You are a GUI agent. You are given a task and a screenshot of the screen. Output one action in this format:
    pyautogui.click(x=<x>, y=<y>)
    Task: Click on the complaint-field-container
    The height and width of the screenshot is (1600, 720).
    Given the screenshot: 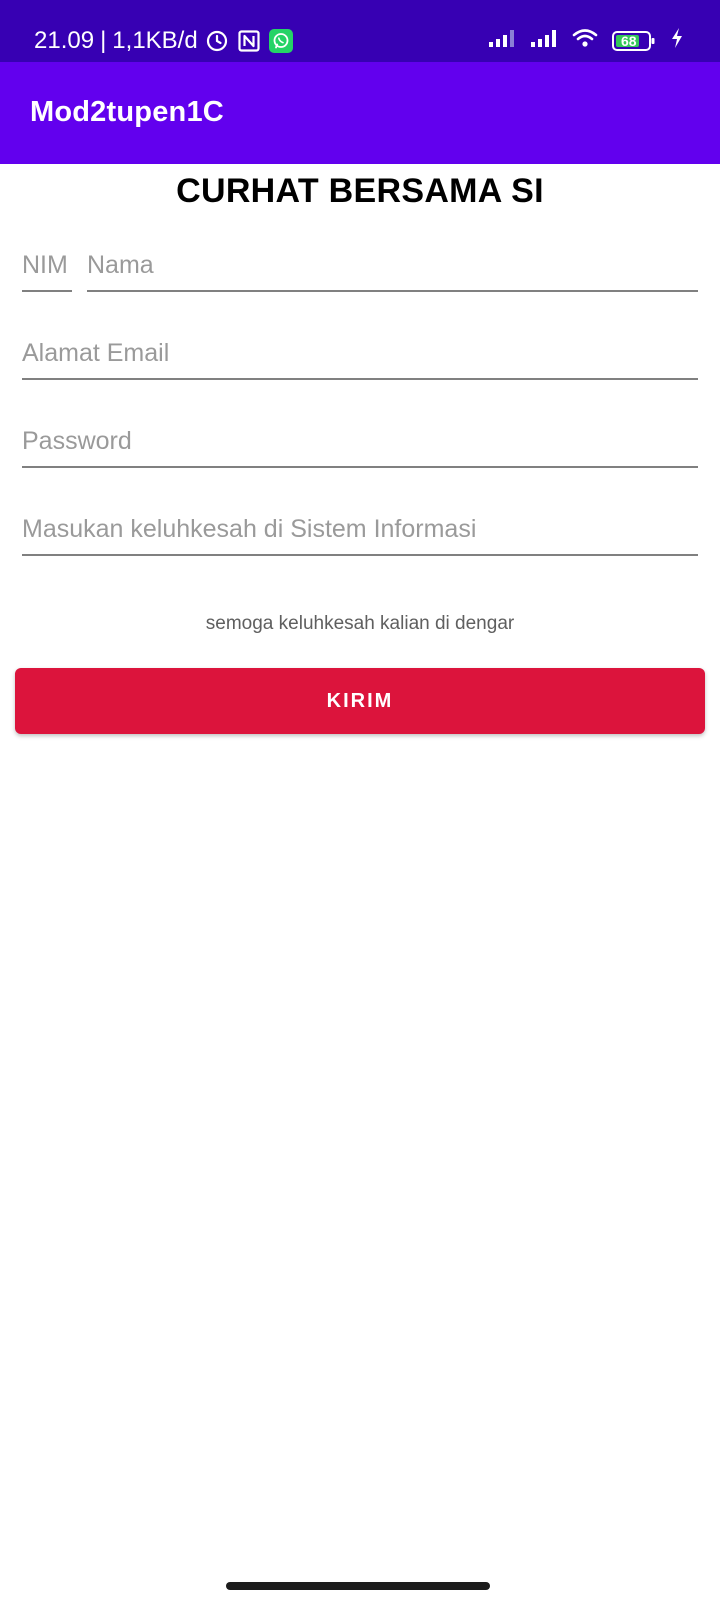 What is the action you would take?
    pyautogui.click(x=360, y=530)
    